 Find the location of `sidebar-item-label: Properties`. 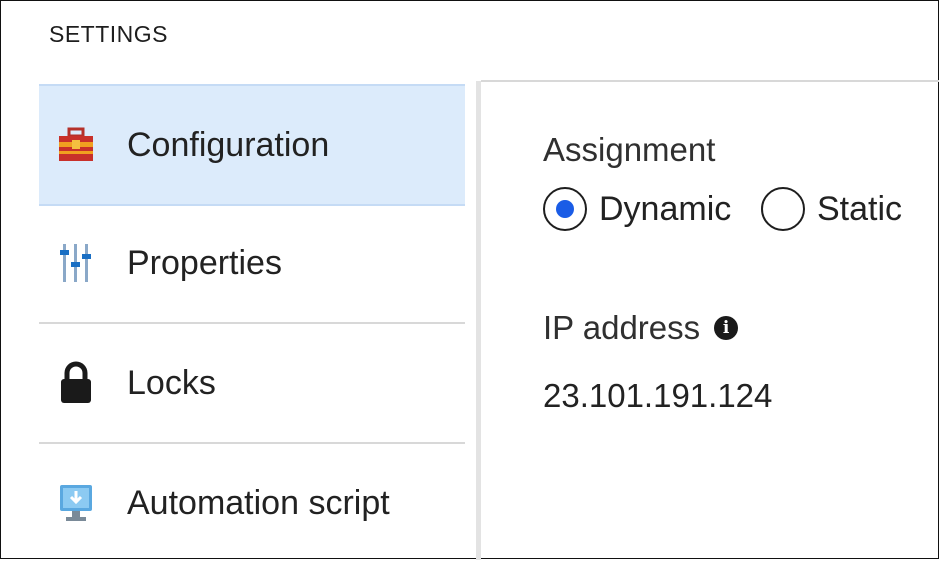

sidebar-item-label: Properties is located at coordinates (204, 262).